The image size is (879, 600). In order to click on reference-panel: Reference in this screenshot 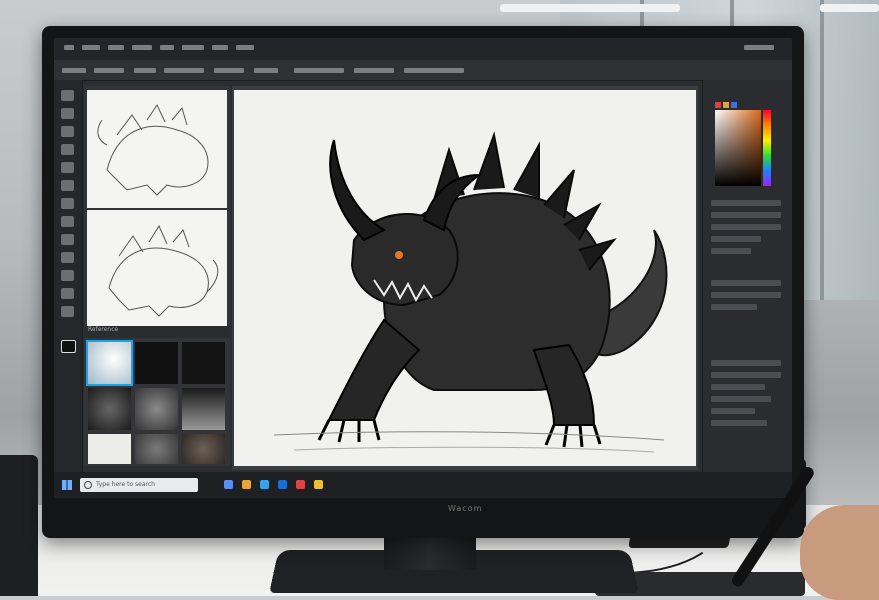, I will do `click(157, 276)`.